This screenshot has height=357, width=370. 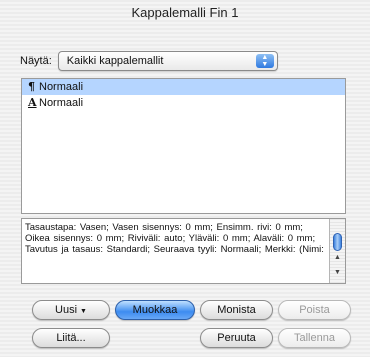 I want to click on popup-arrows-icon: ▲ ▼, so click(x=264, y=61).